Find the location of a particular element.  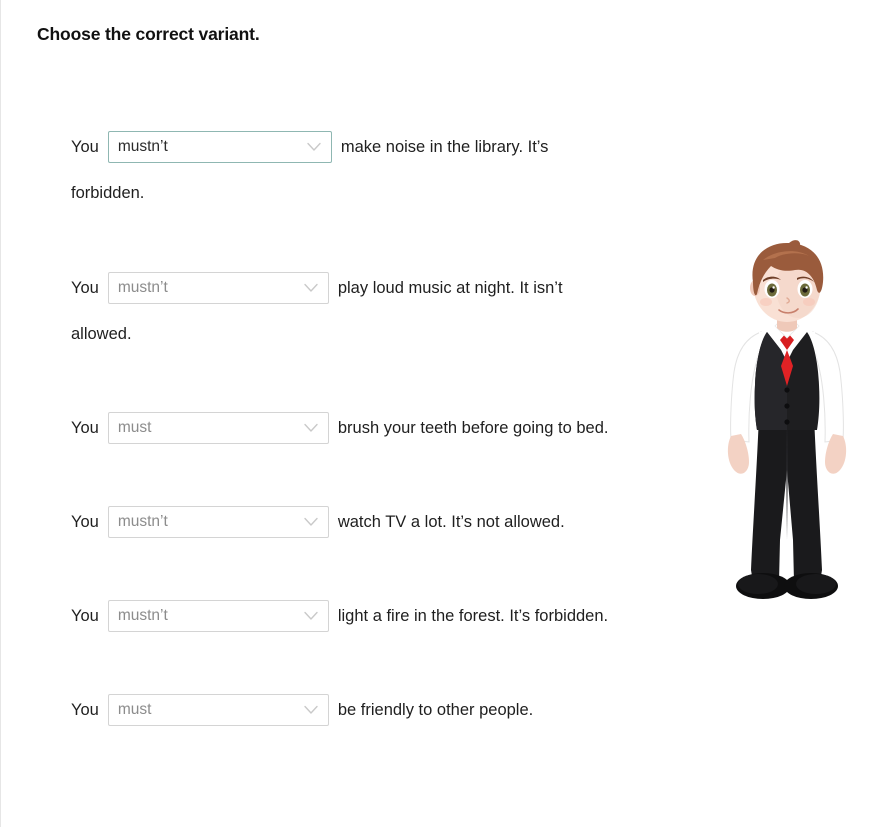

modal-verb-select-3: must is located at coordinates (218, 428).